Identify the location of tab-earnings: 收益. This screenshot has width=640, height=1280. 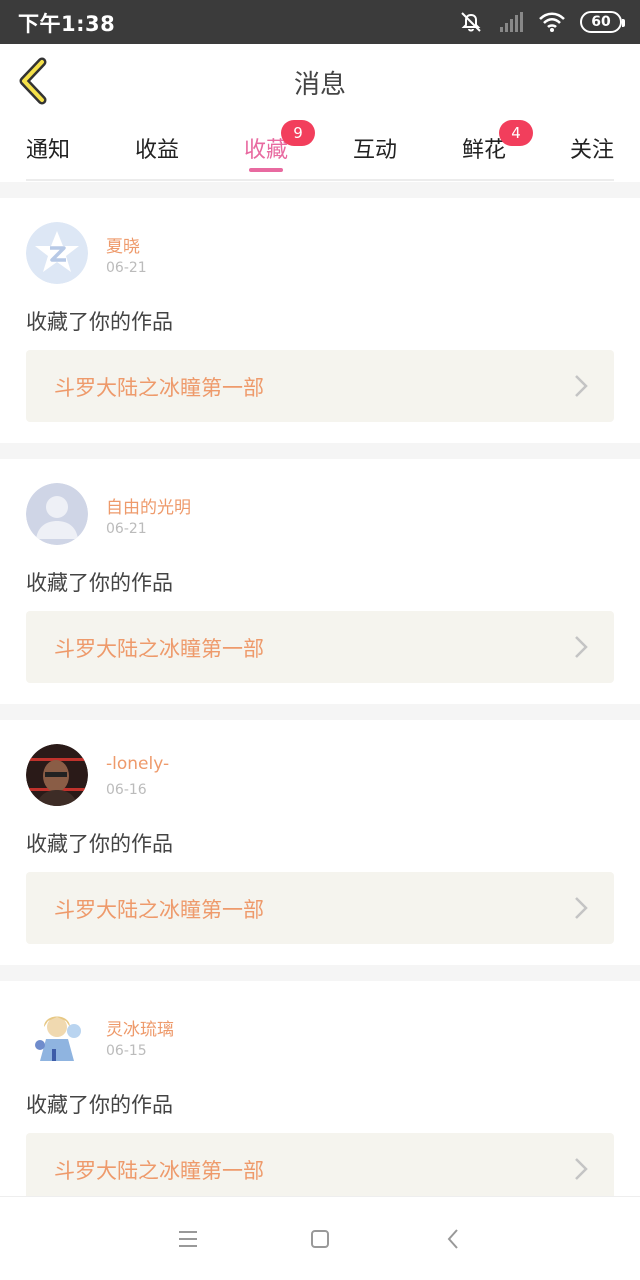
(157, 148).